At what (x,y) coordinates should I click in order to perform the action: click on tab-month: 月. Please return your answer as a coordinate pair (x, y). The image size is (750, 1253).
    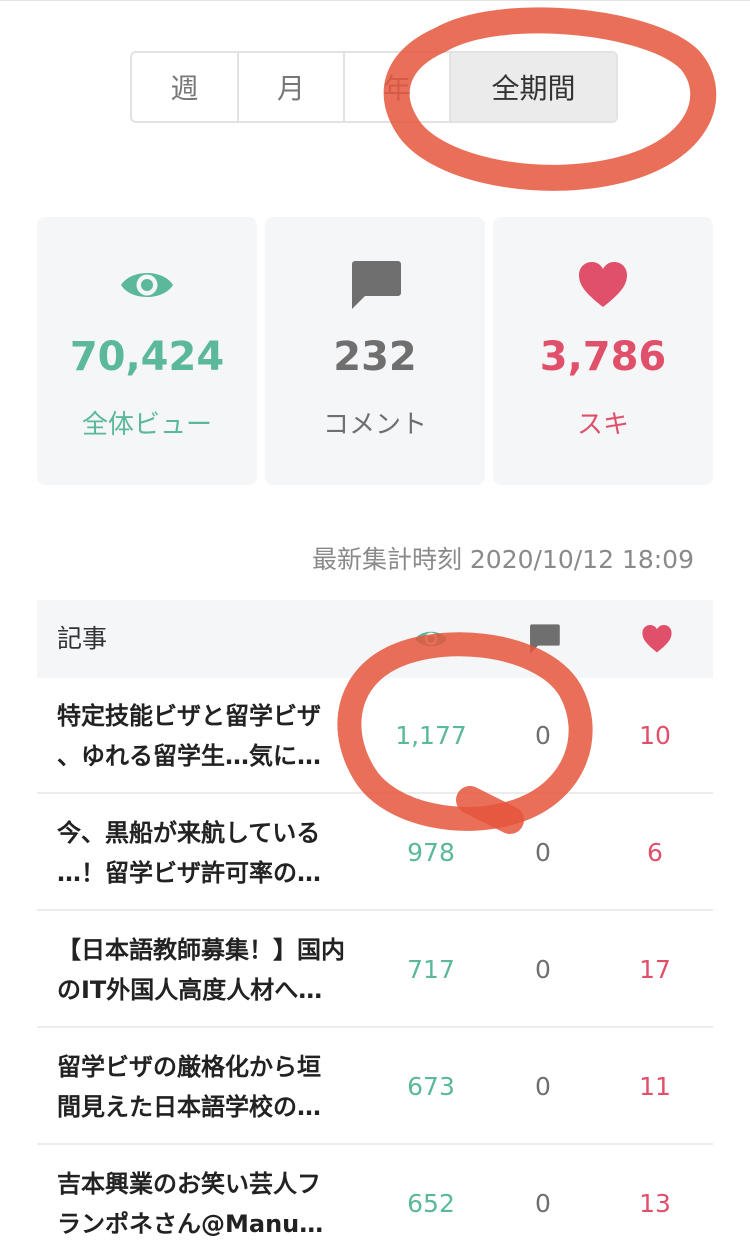
    Looking at the image, I should click on (292, 87).